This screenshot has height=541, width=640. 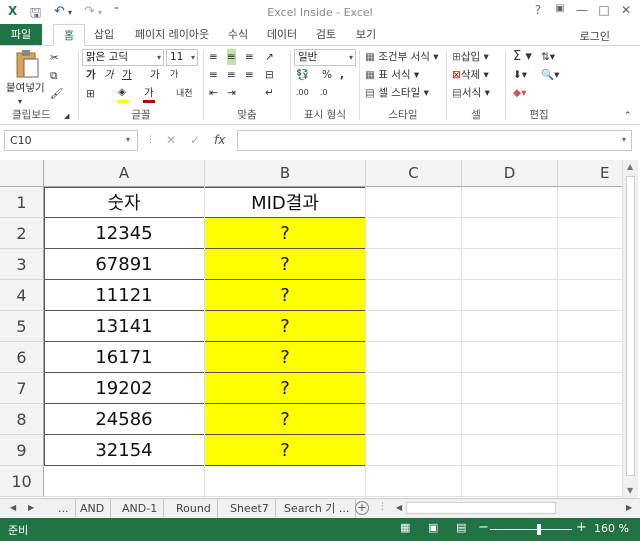 I want to click on font-name-select: 맑은 고딕 ▾, so click(x=123, y=57).